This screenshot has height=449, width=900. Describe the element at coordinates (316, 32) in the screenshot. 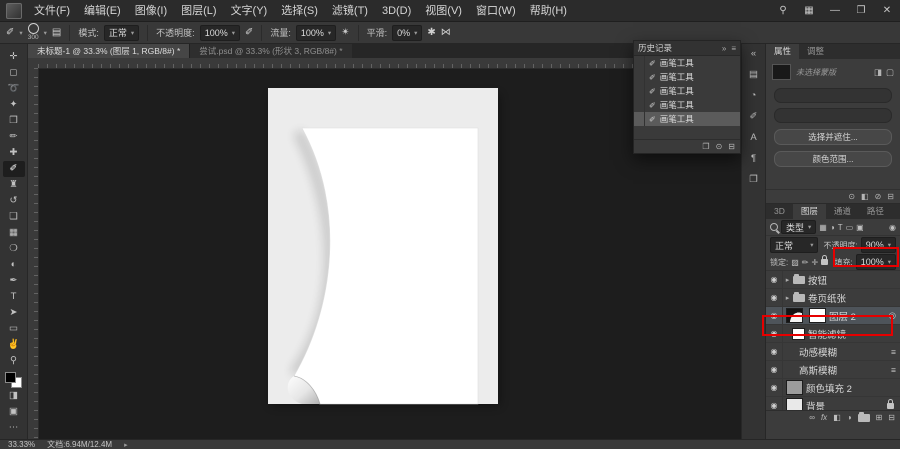

I see `flow-select: 100% ▾` at that location.